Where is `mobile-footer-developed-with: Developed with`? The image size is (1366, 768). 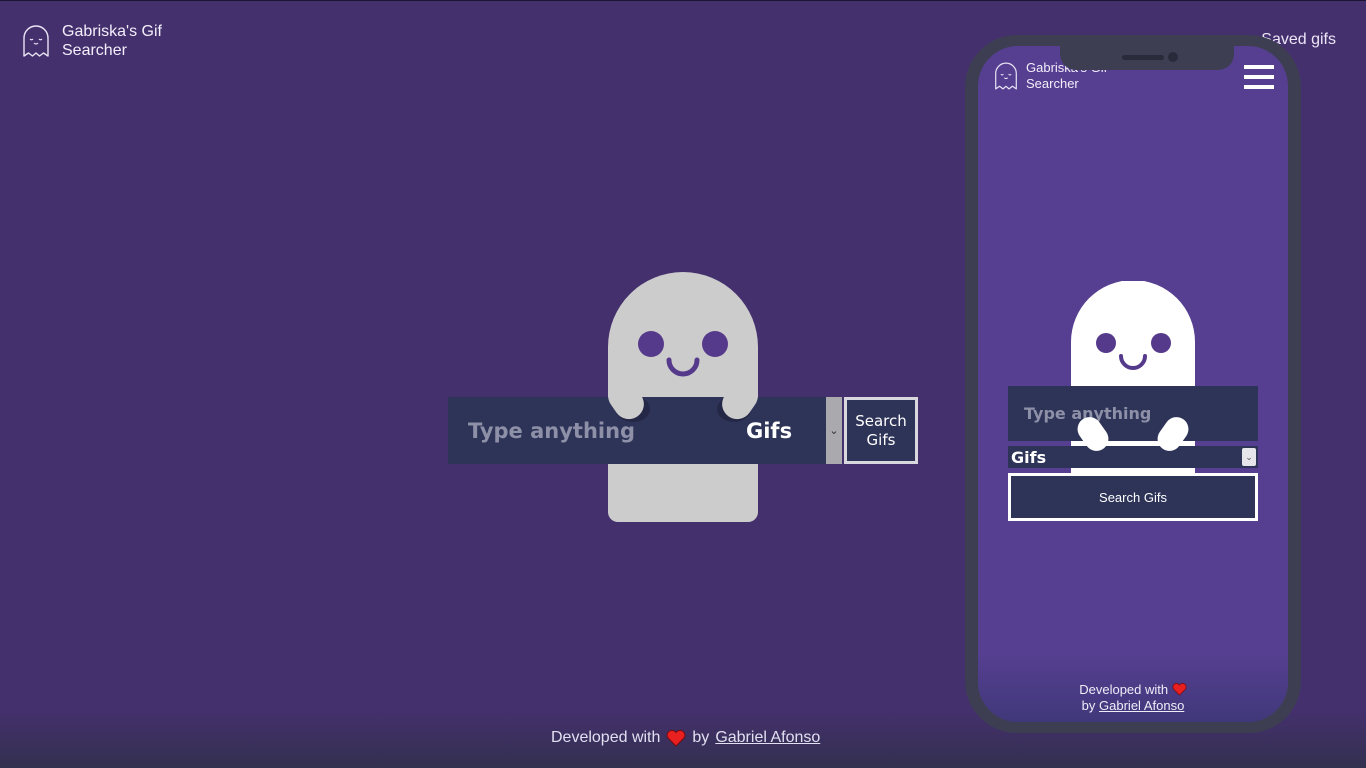
mobile-footer-developed-with: Developed with is located at coordinates (1124, 689).